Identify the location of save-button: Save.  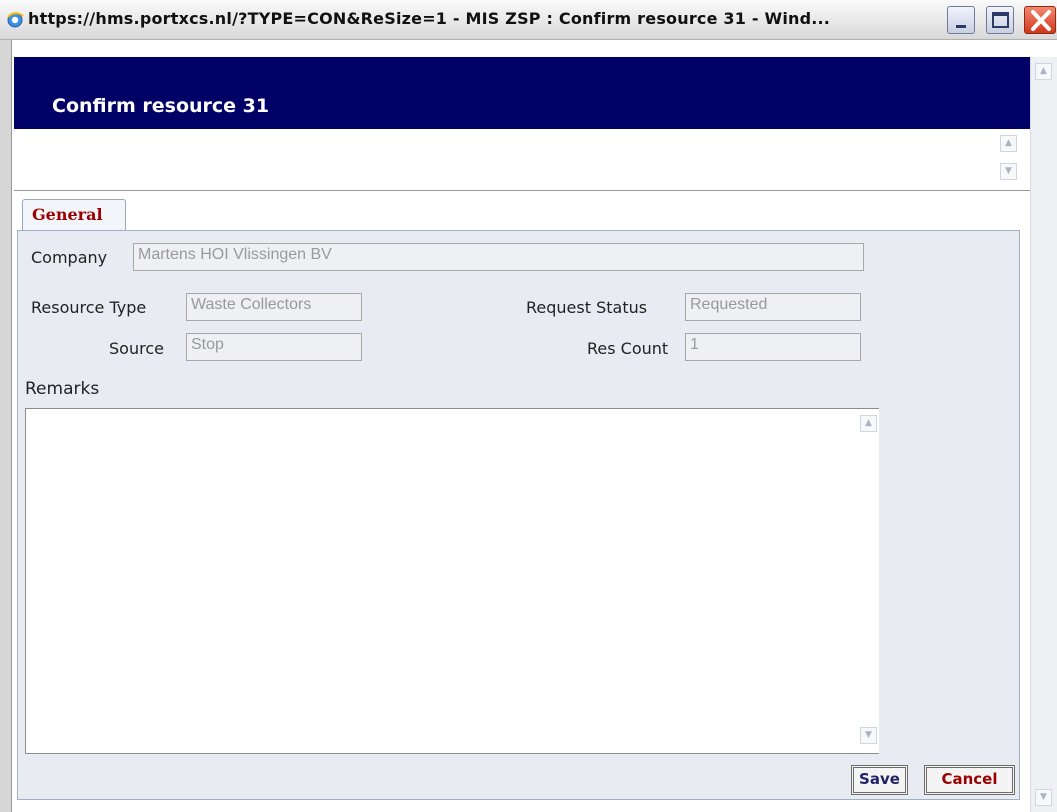
(879, 780).